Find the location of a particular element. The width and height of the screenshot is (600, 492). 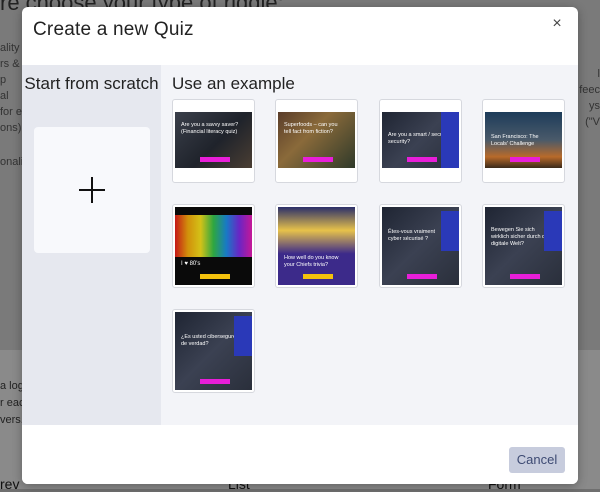

template-thumbnail: How well do you know your Chiefs trivia? is located at coordinates (316, 246).